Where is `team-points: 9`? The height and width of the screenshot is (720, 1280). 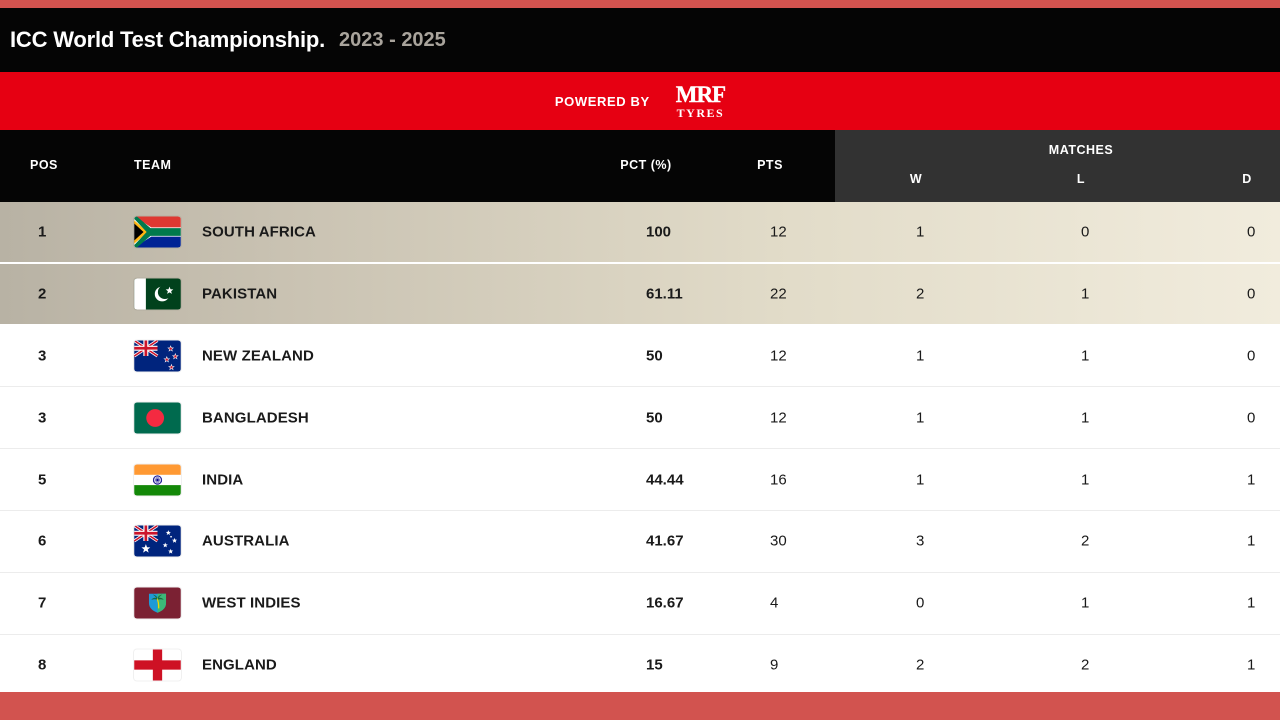 team-points: 9 is located at coordinates (774, 665).